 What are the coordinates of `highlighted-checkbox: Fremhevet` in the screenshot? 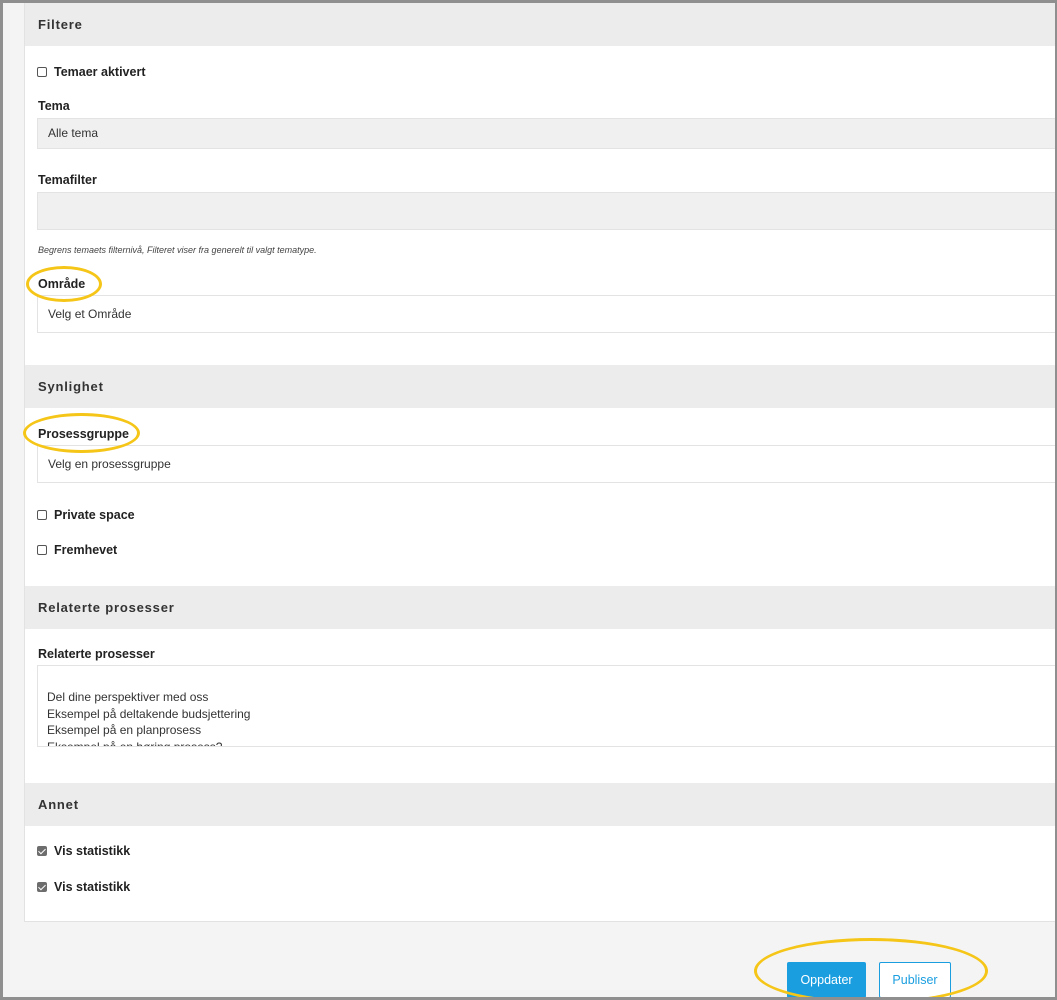 It's located at (77, 550).